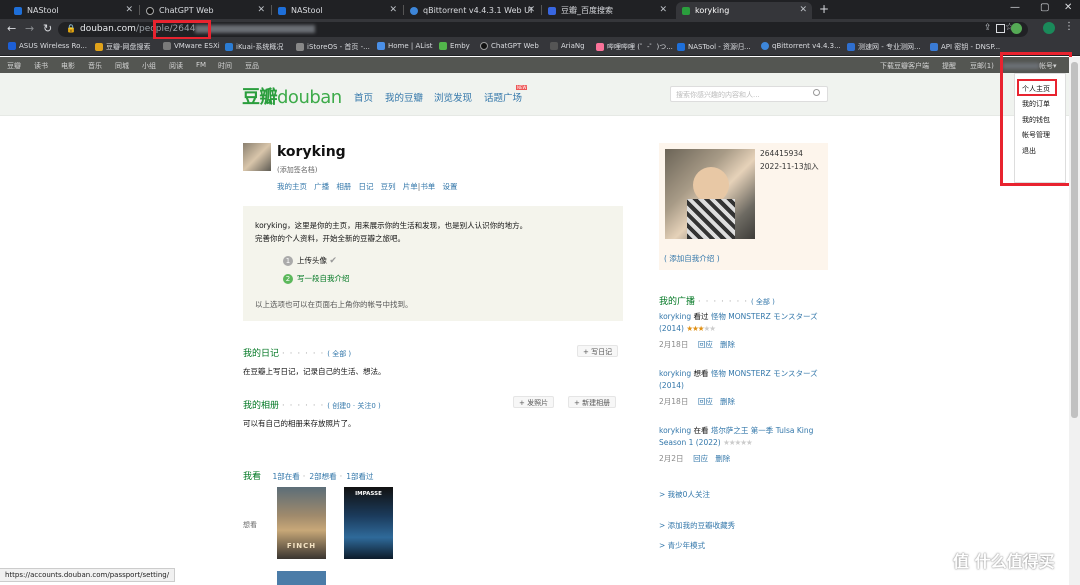 The width and height of the screenshot is (1080, 585). Describe the element at coordinates (29, 28) in the screenshot. I see `forward-arrow-icon: →` at that location.